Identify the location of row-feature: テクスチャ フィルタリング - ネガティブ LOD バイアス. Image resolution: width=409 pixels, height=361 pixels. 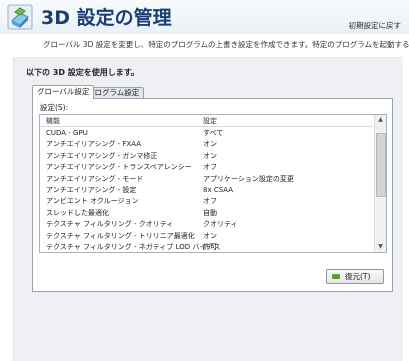
(133, 246).